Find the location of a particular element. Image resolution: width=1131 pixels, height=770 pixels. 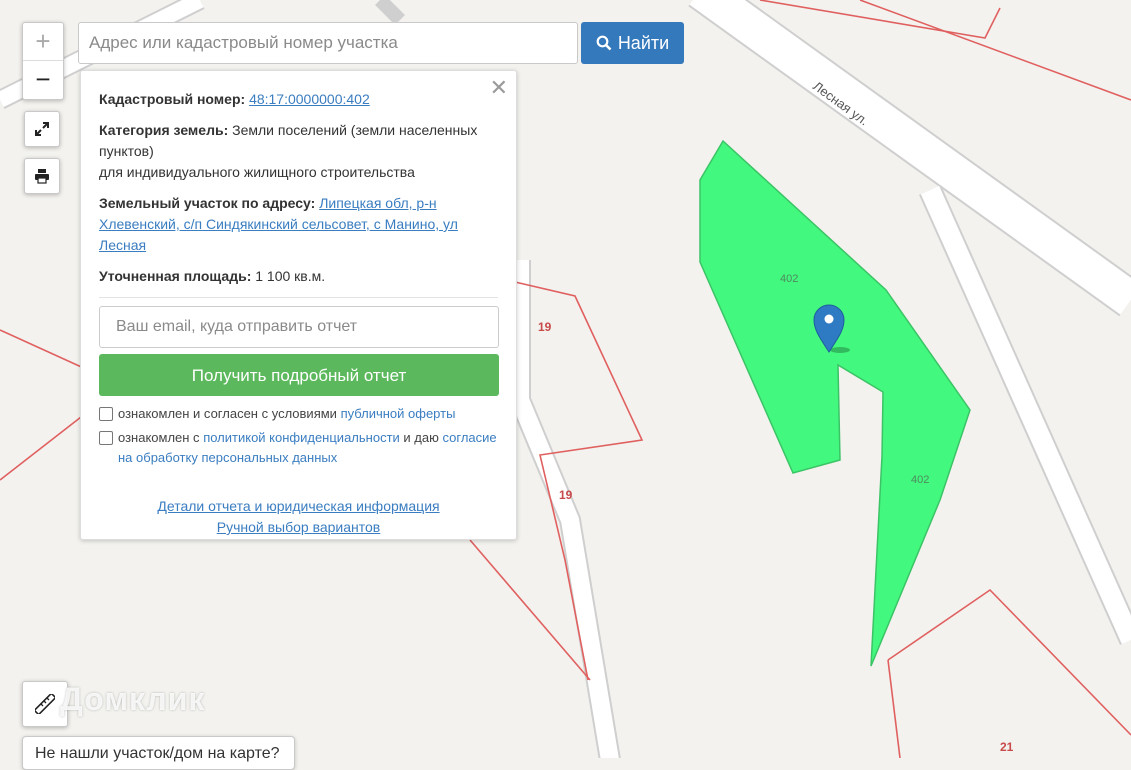

fullscreen-button is located at coordinates (42, 129).